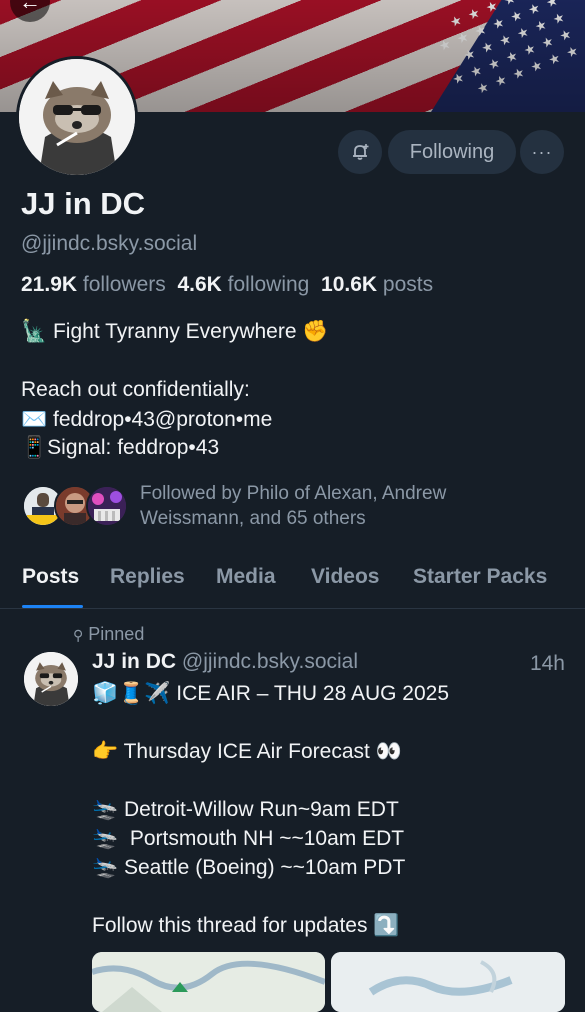 The image size is (585, 1012). What do you see at coordinates (147, 419) in the screenshot?
I see `bio-line: ✉️ feddrop•43@proton•me` at bounding box center [147, 419].